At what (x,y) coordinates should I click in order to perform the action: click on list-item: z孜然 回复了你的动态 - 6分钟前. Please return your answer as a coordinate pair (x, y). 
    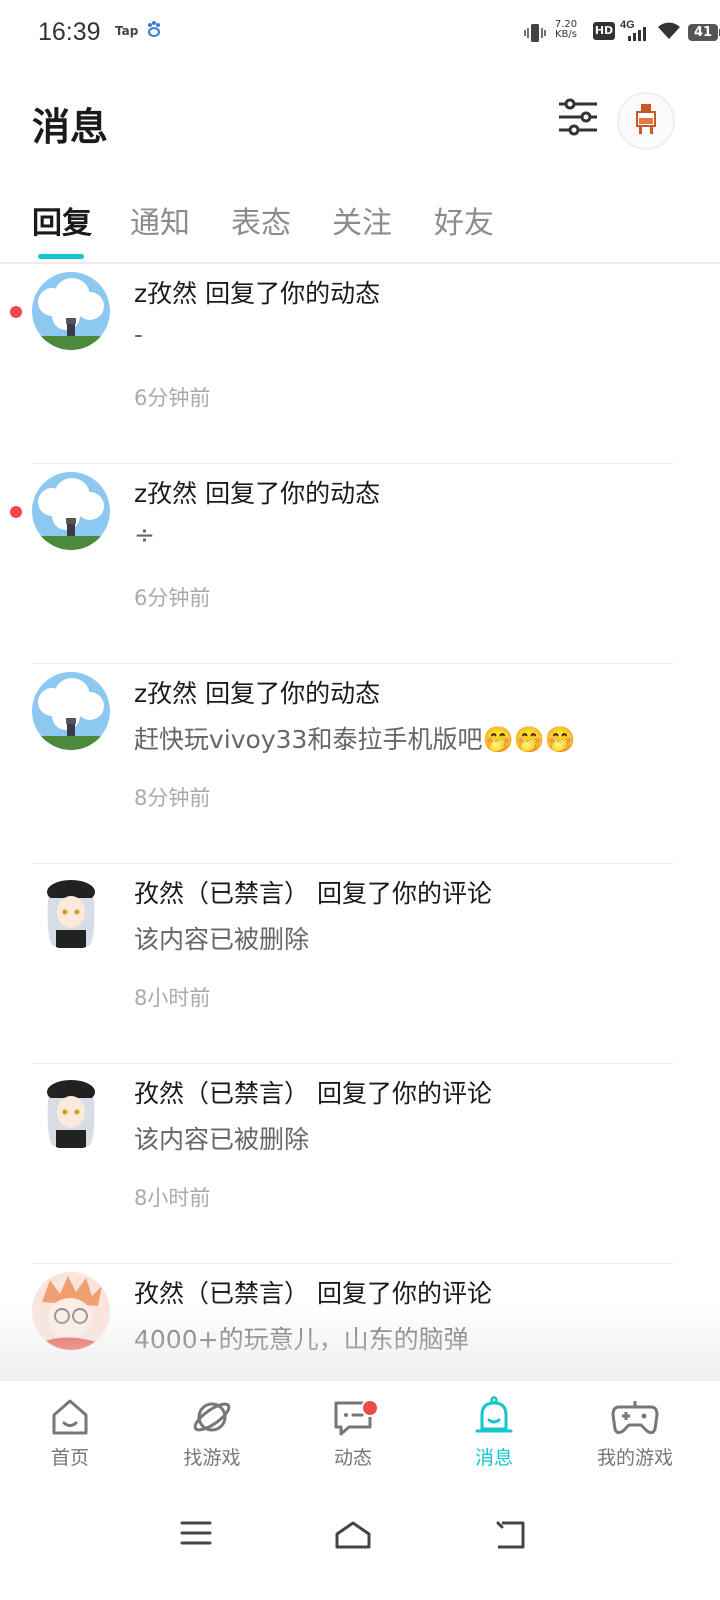
    Looking at the image, I should click on (360, 364).